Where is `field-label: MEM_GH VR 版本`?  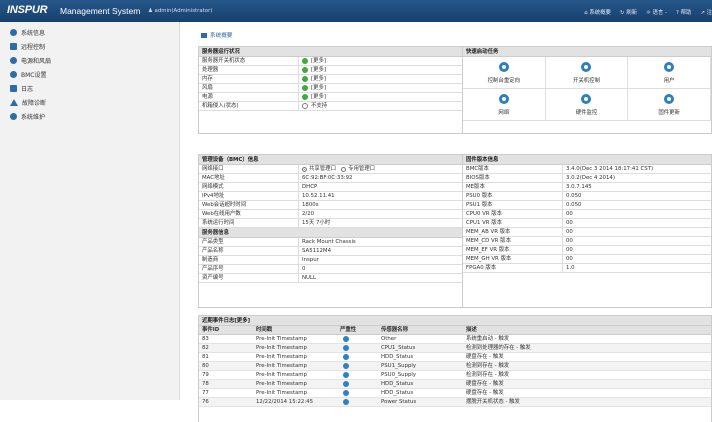
field-label: MEM_GH VR 版本 is located at coordinates (513, 259).